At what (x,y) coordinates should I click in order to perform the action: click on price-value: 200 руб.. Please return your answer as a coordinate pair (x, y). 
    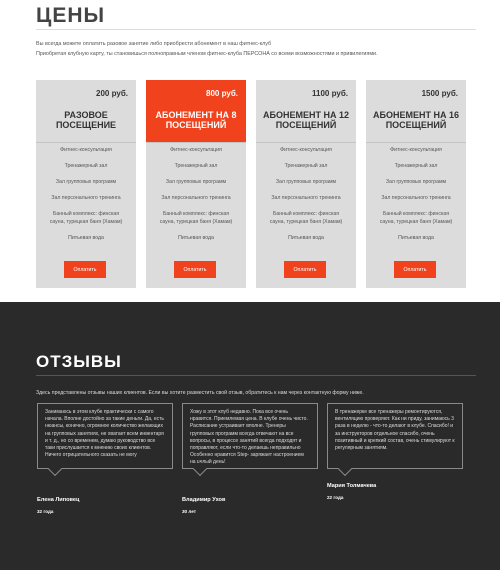
    Looking at the image, I should click on (112, 93).